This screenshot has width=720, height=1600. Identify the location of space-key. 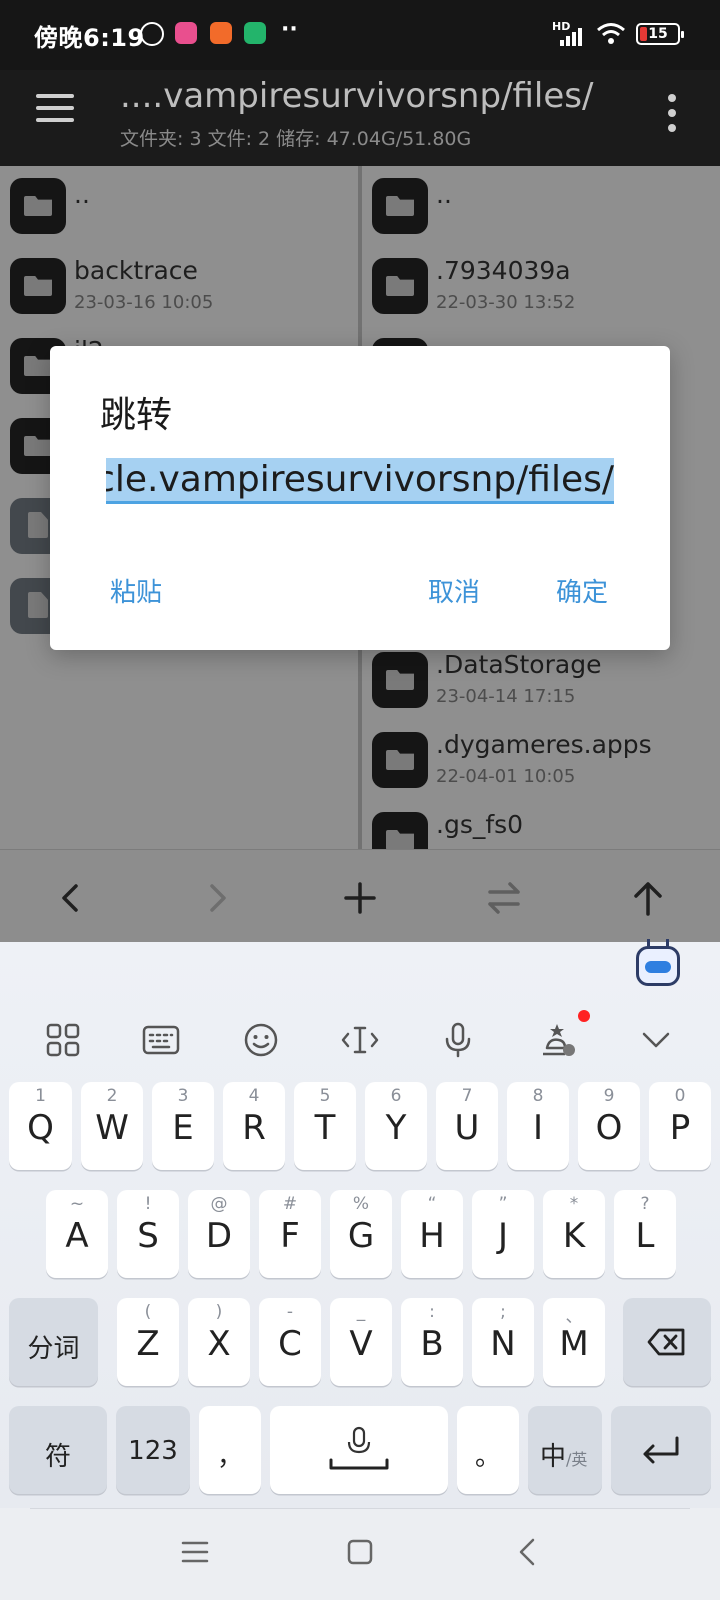
(359, 1450).